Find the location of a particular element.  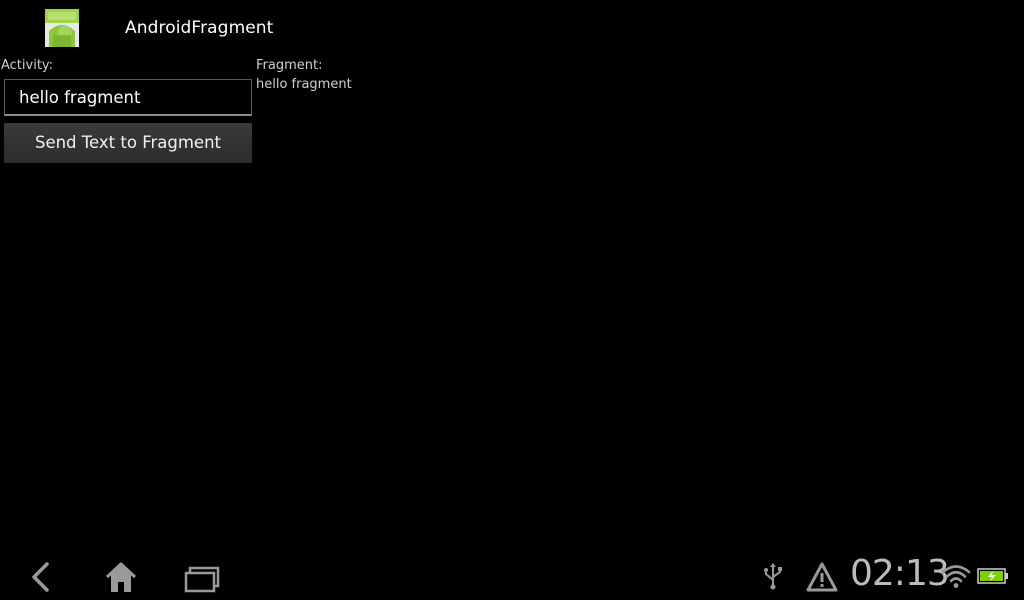

back-icon is located at coordinates (40, 577).